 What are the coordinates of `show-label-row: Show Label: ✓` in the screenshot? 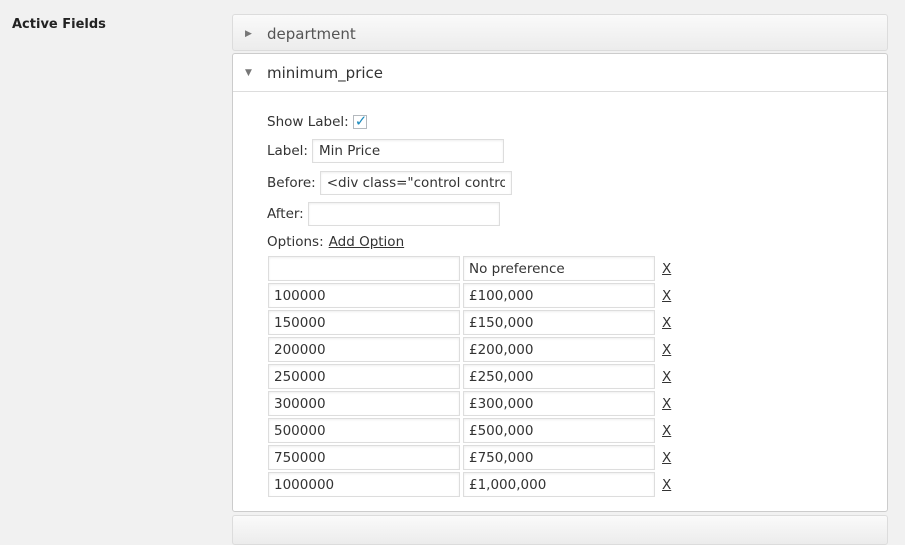 It's located at (317, 121).